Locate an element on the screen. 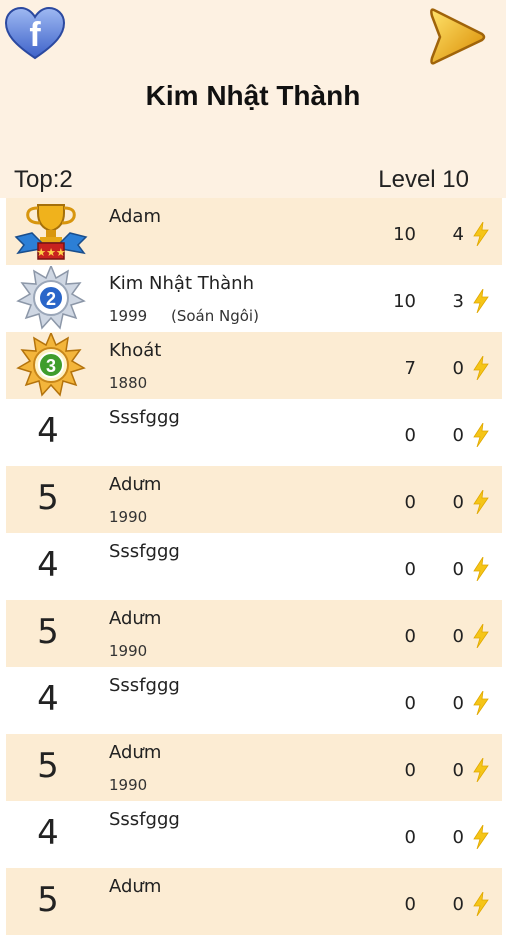 The width and height of the screenshot is (506, 935). svg-text: f is located at coordinates (35, 35).